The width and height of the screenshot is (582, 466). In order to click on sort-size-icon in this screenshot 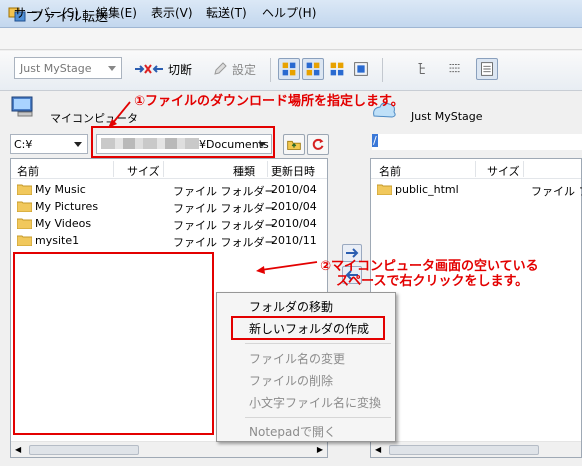, I will do `click(313, 69)`.